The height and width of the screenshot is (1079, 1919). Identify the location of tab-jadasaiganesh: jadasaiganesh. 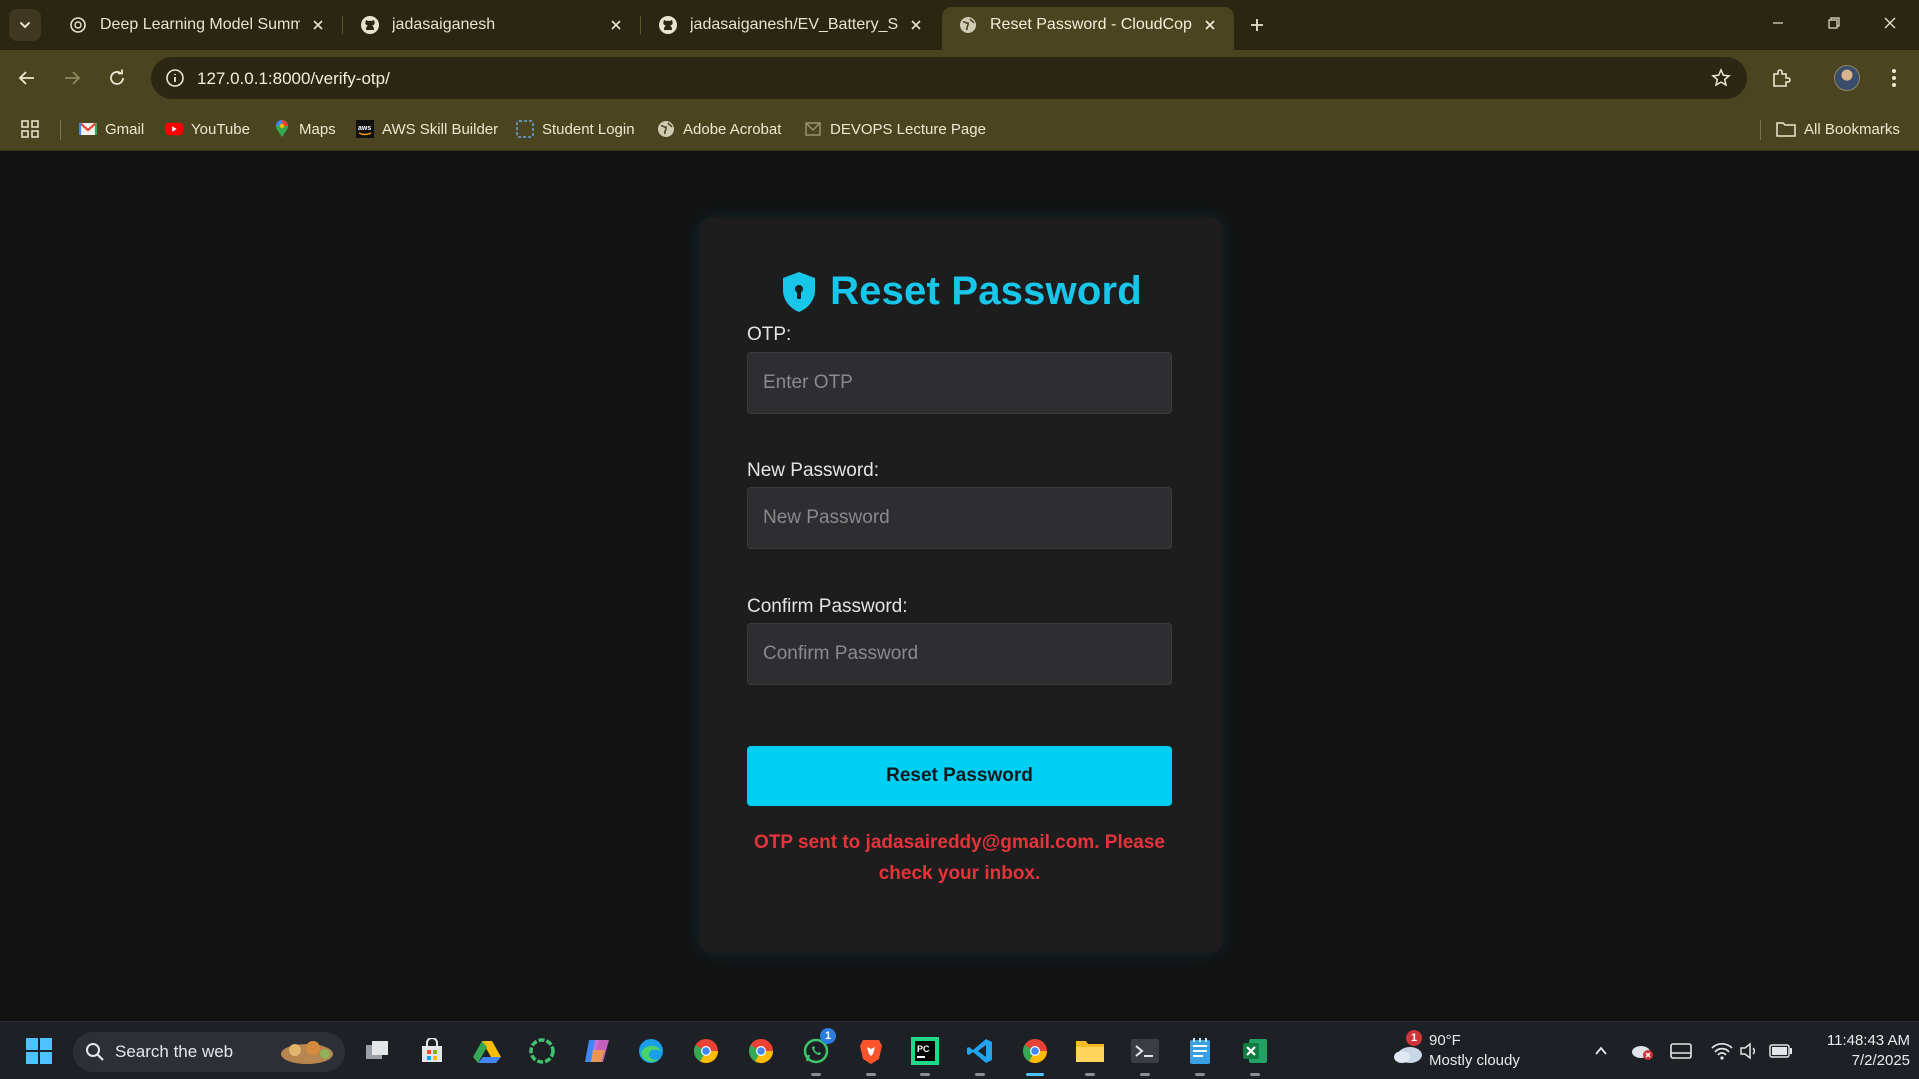
(492, 25).